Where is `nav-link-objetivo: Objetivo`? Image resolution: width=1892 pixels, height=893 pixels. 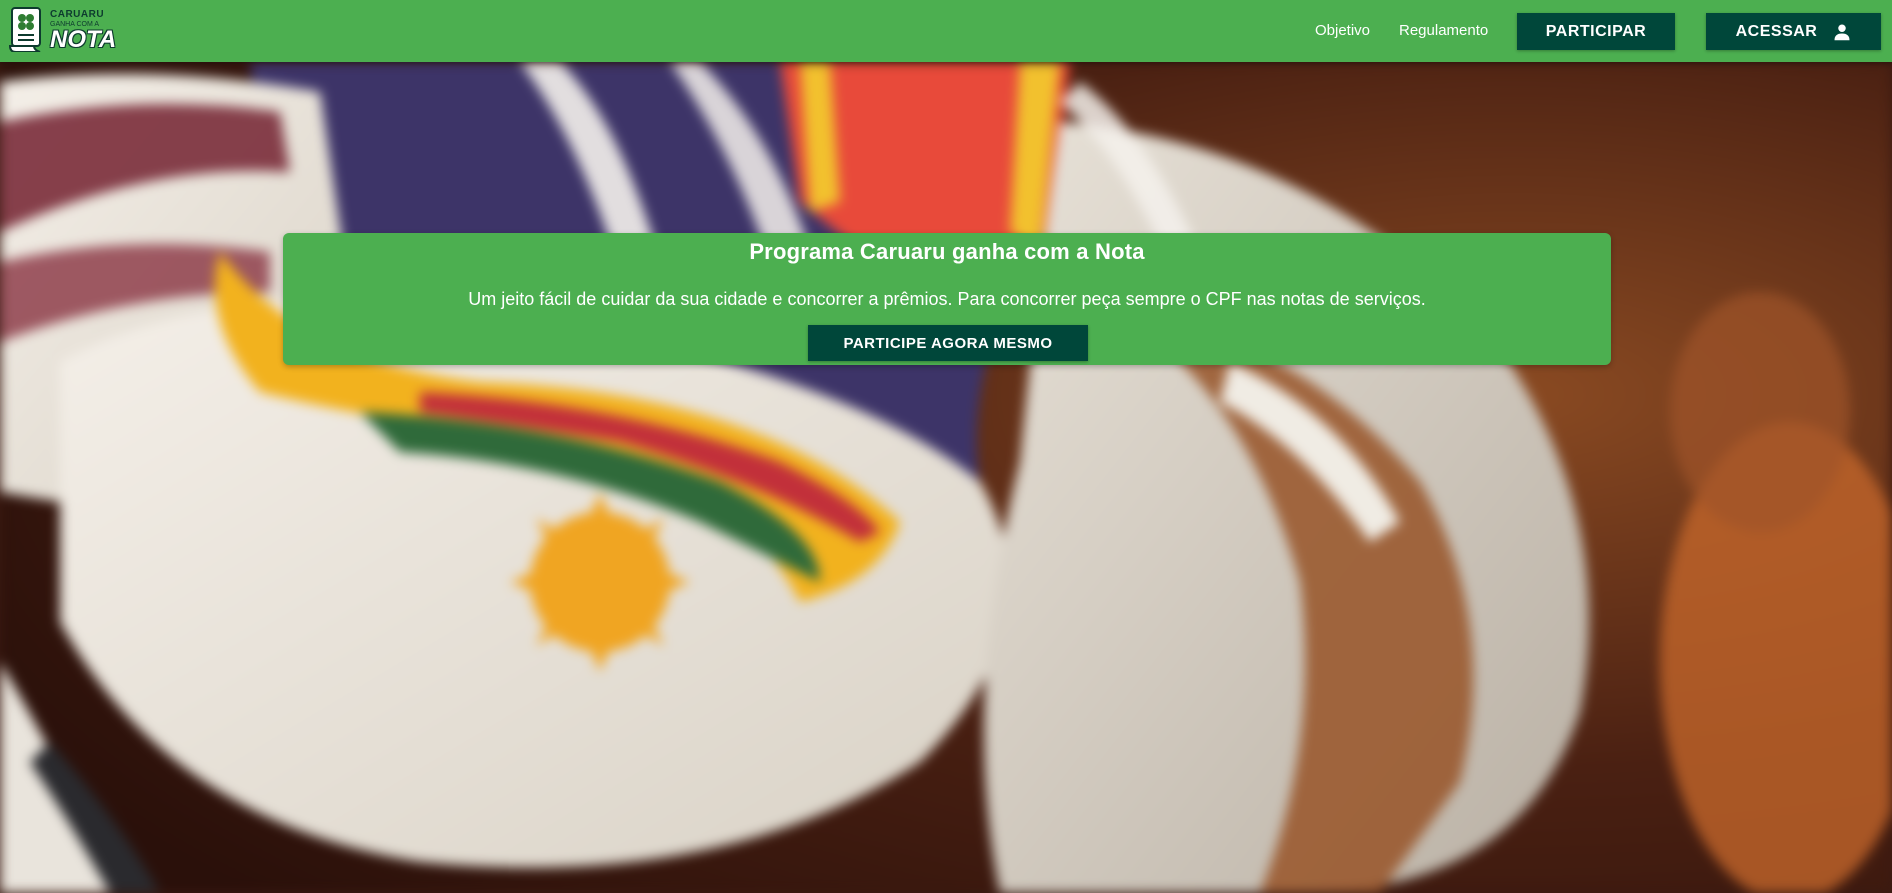 nav-link-objetivo: Objetivo is located at coordinates (1342, 30).